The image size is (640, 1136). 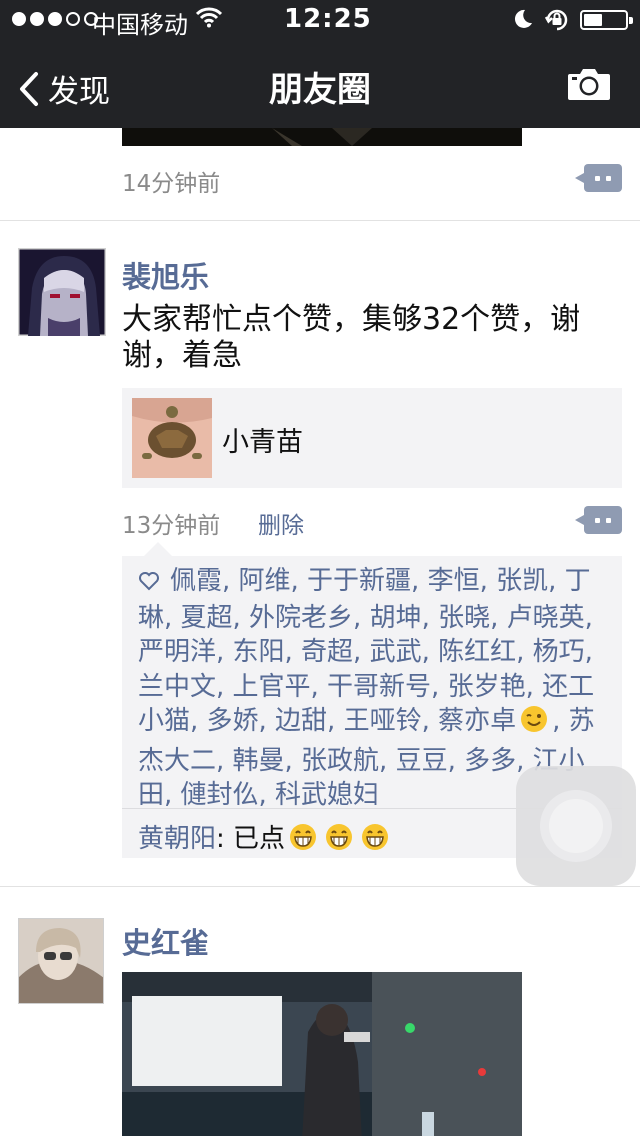 I want to click on video-thumbnail, so click(x=322, y=1054).